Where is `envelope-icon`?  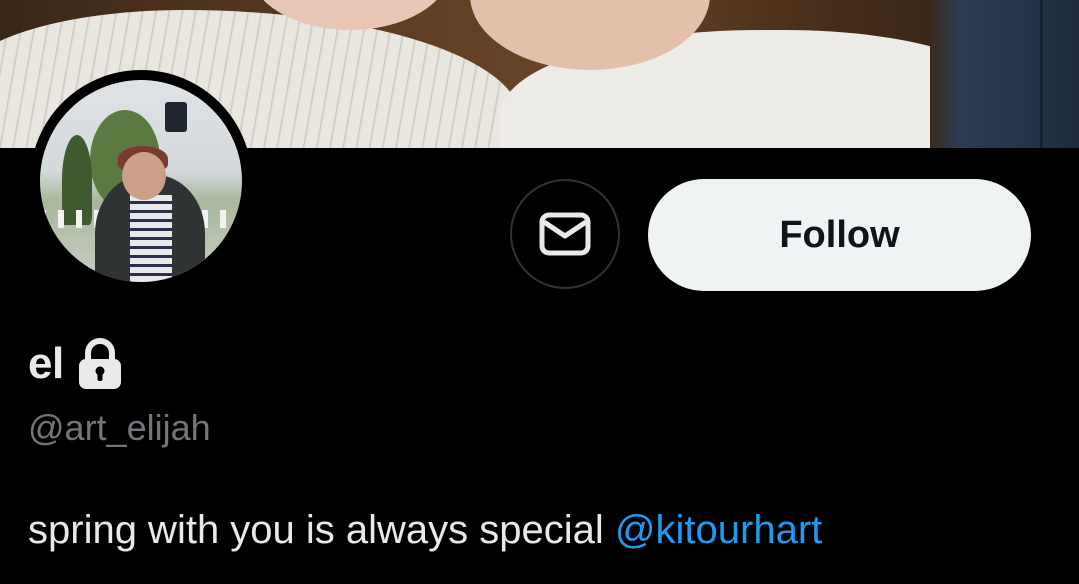 envelope-icon is located at coordinates (565, 234).